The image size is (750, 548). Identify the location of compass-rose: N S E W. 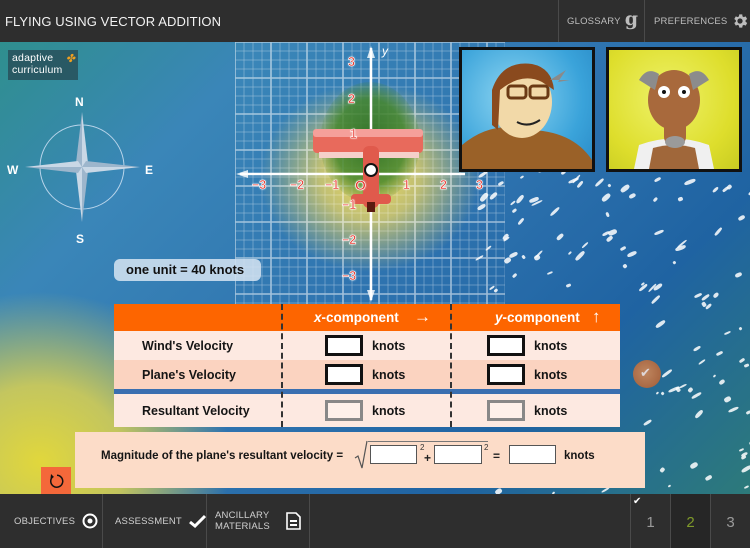
(85, 172).